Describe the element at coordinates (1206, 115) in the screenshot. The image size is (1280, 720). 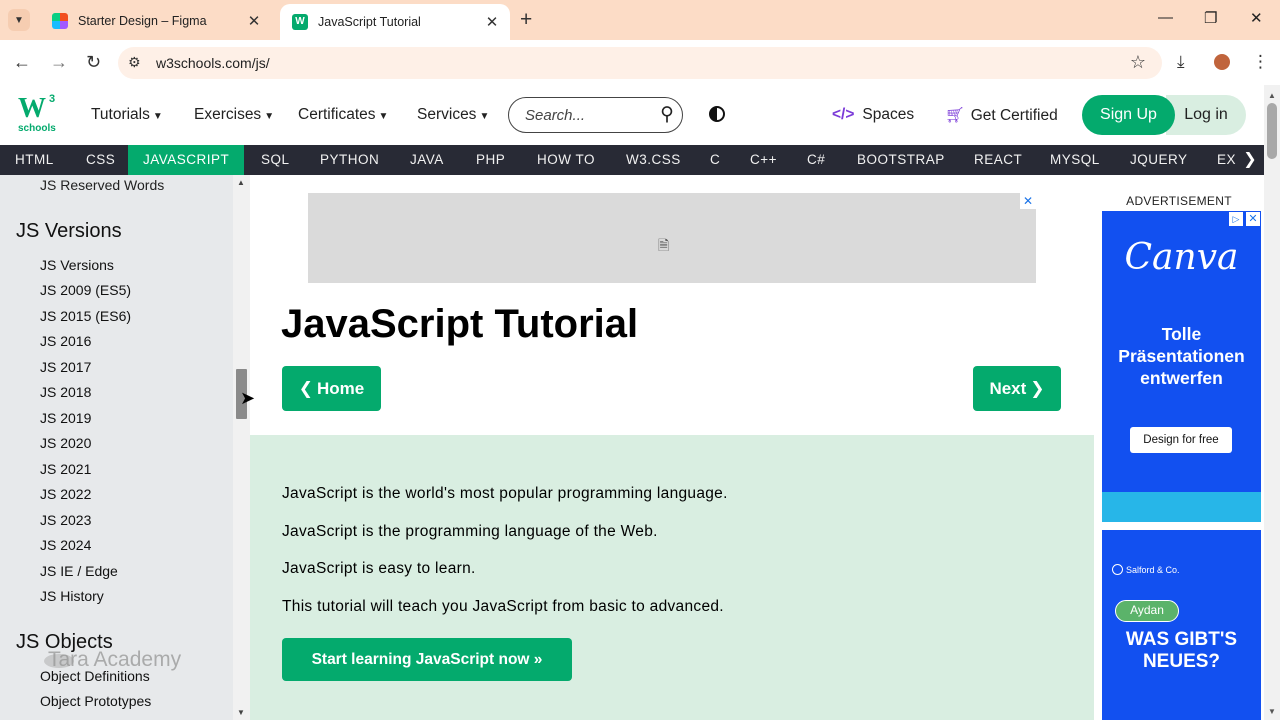
I see `login-button: Log in` at that location.